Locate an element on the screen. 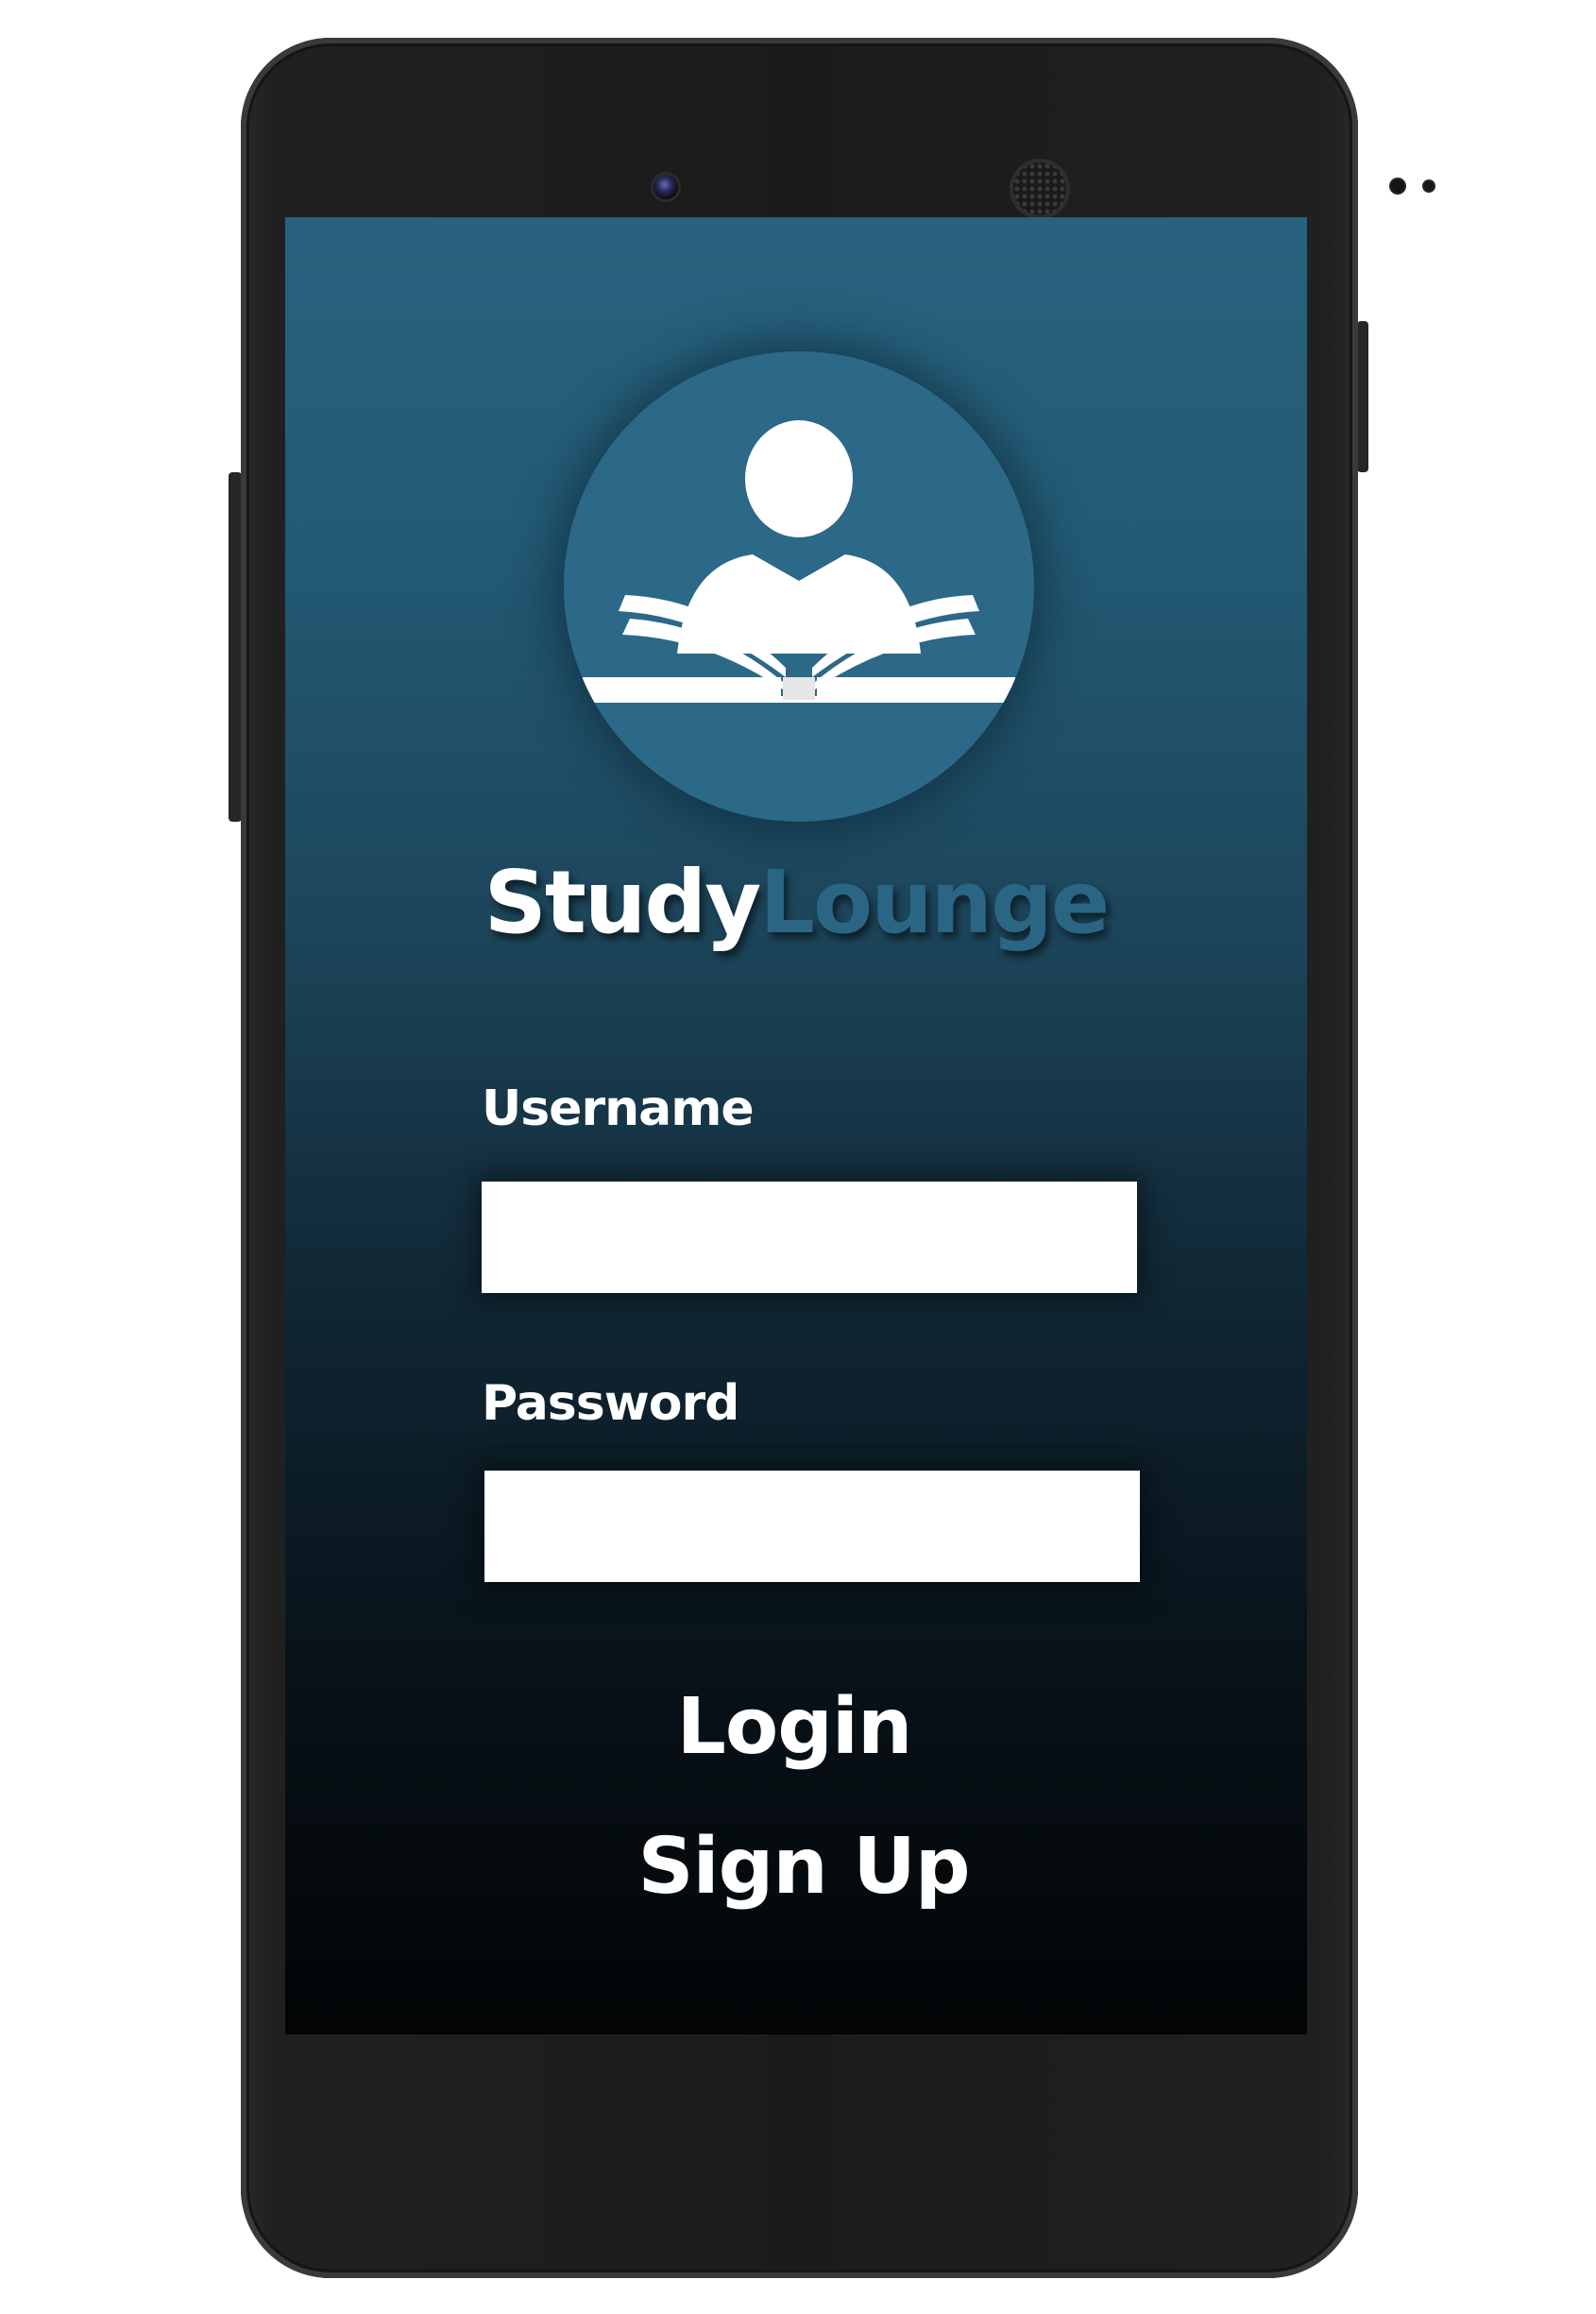  app-title: StudyLounge is located at coordinates (796, 902).